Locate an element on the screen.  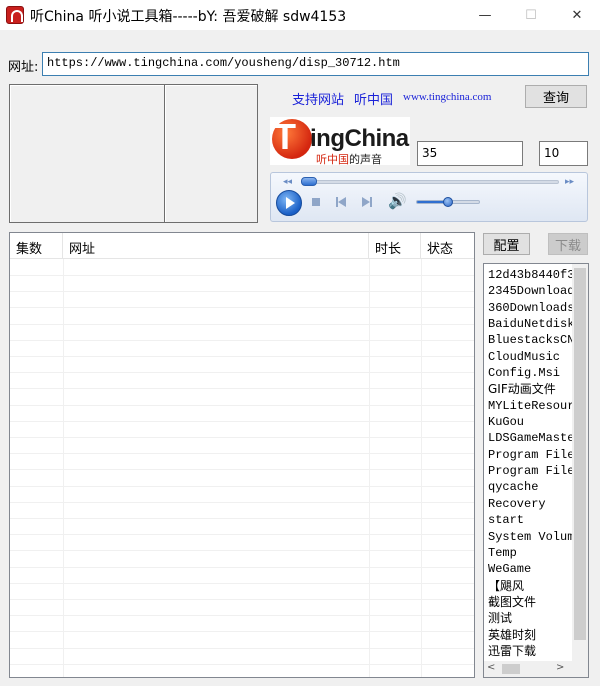
media-player: ◂◂ ▸▸ 🔊 is located at coordinates (429, 197).